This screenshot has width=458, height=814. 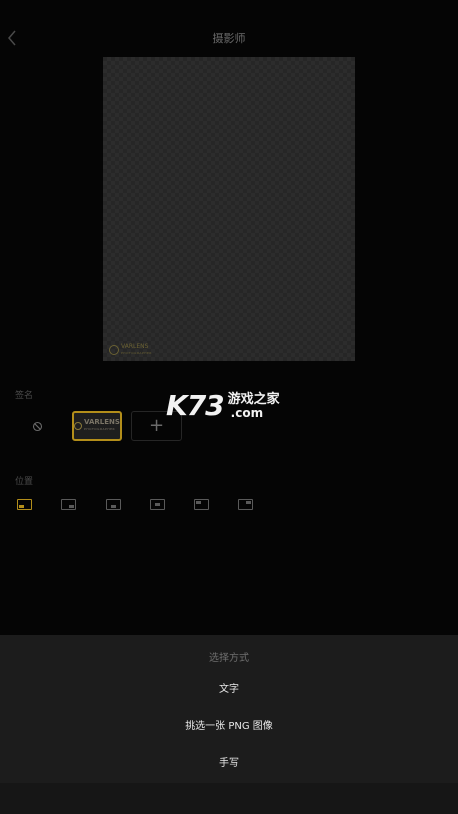 What do you see at coordinates (24, 396) in the screenshot?
I see `signature-label: 签名` at bounding box center [24, 396].